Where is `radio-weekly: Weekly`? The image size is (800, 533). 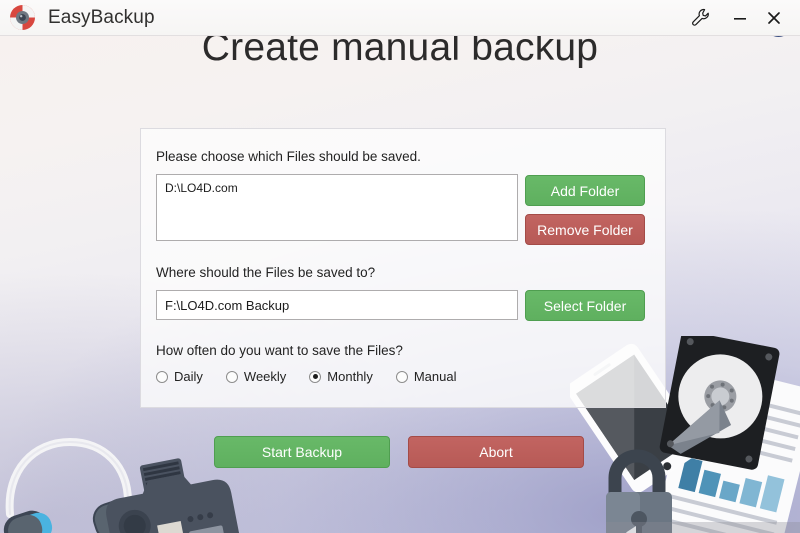 radio-weekly: Weekly is located at coordinates (256, 376).